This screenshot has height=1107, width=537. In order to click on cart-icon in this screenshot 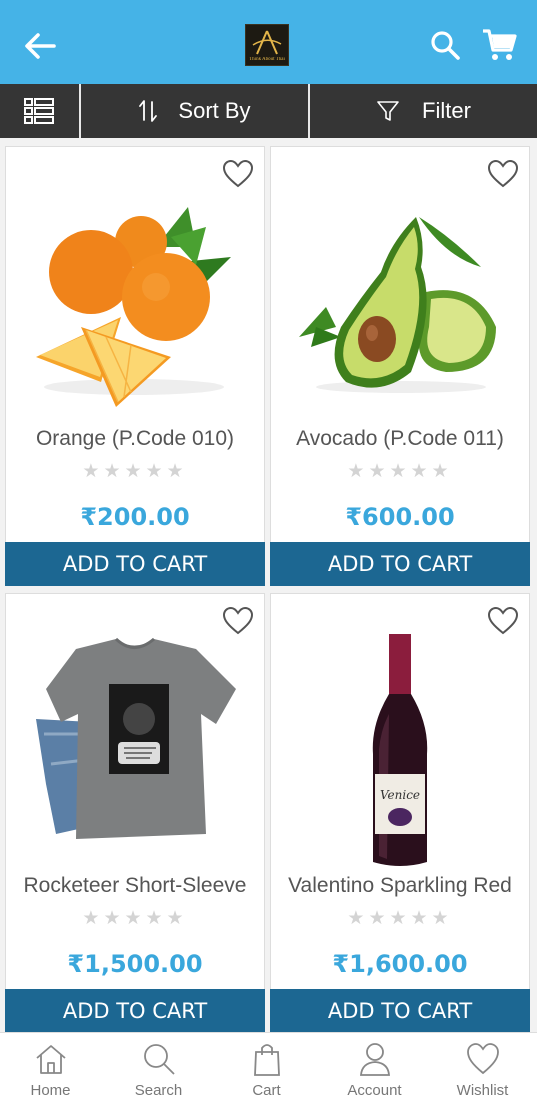, I will do `click(500, 44)`.